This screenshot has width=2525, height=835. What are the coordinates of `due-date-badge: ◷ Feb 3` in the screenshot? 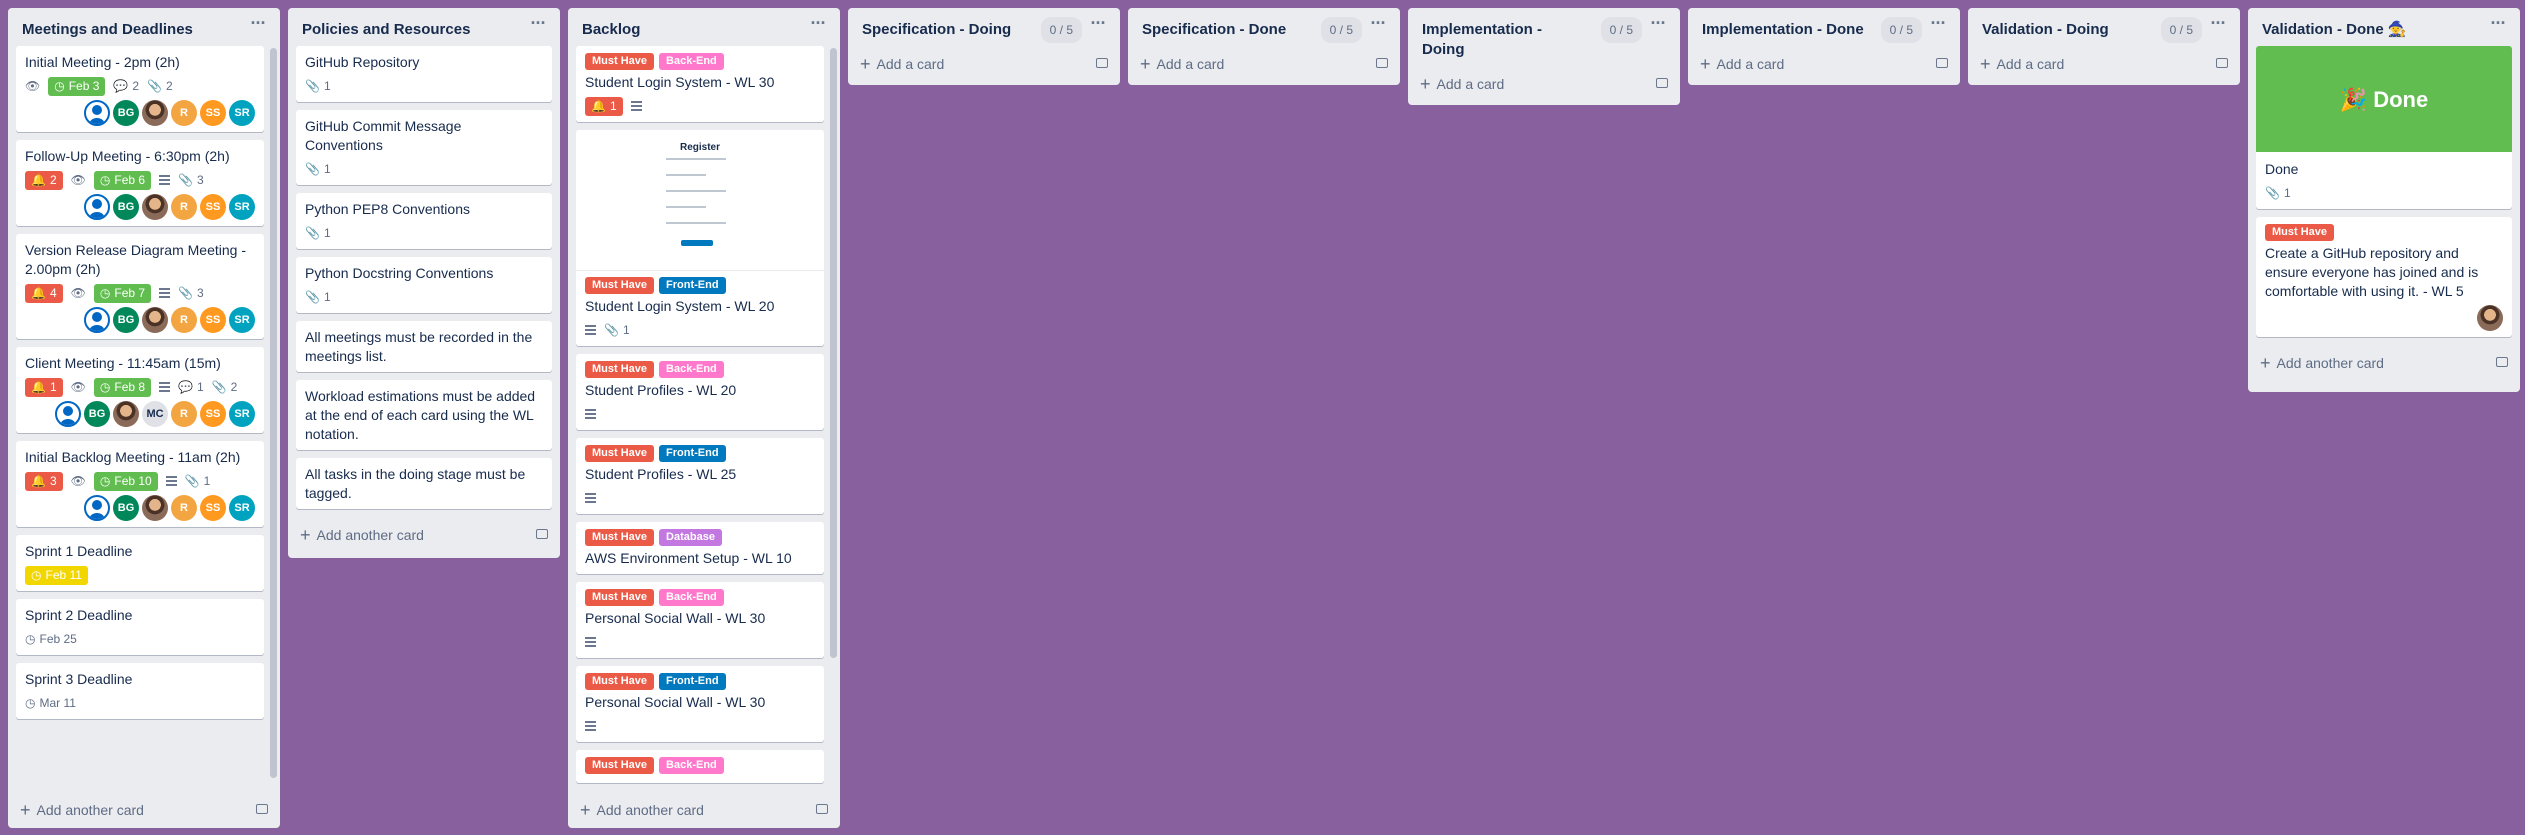 It's located at (77, 86).